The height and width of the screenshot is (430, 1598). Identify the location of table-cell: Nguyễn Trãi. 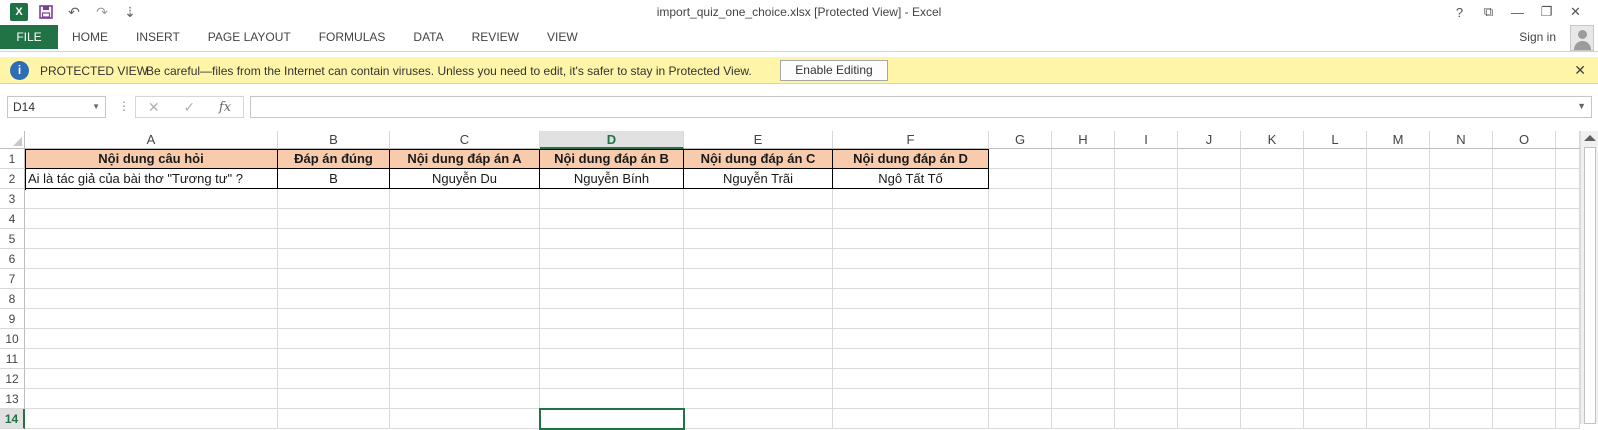
(758, 179).